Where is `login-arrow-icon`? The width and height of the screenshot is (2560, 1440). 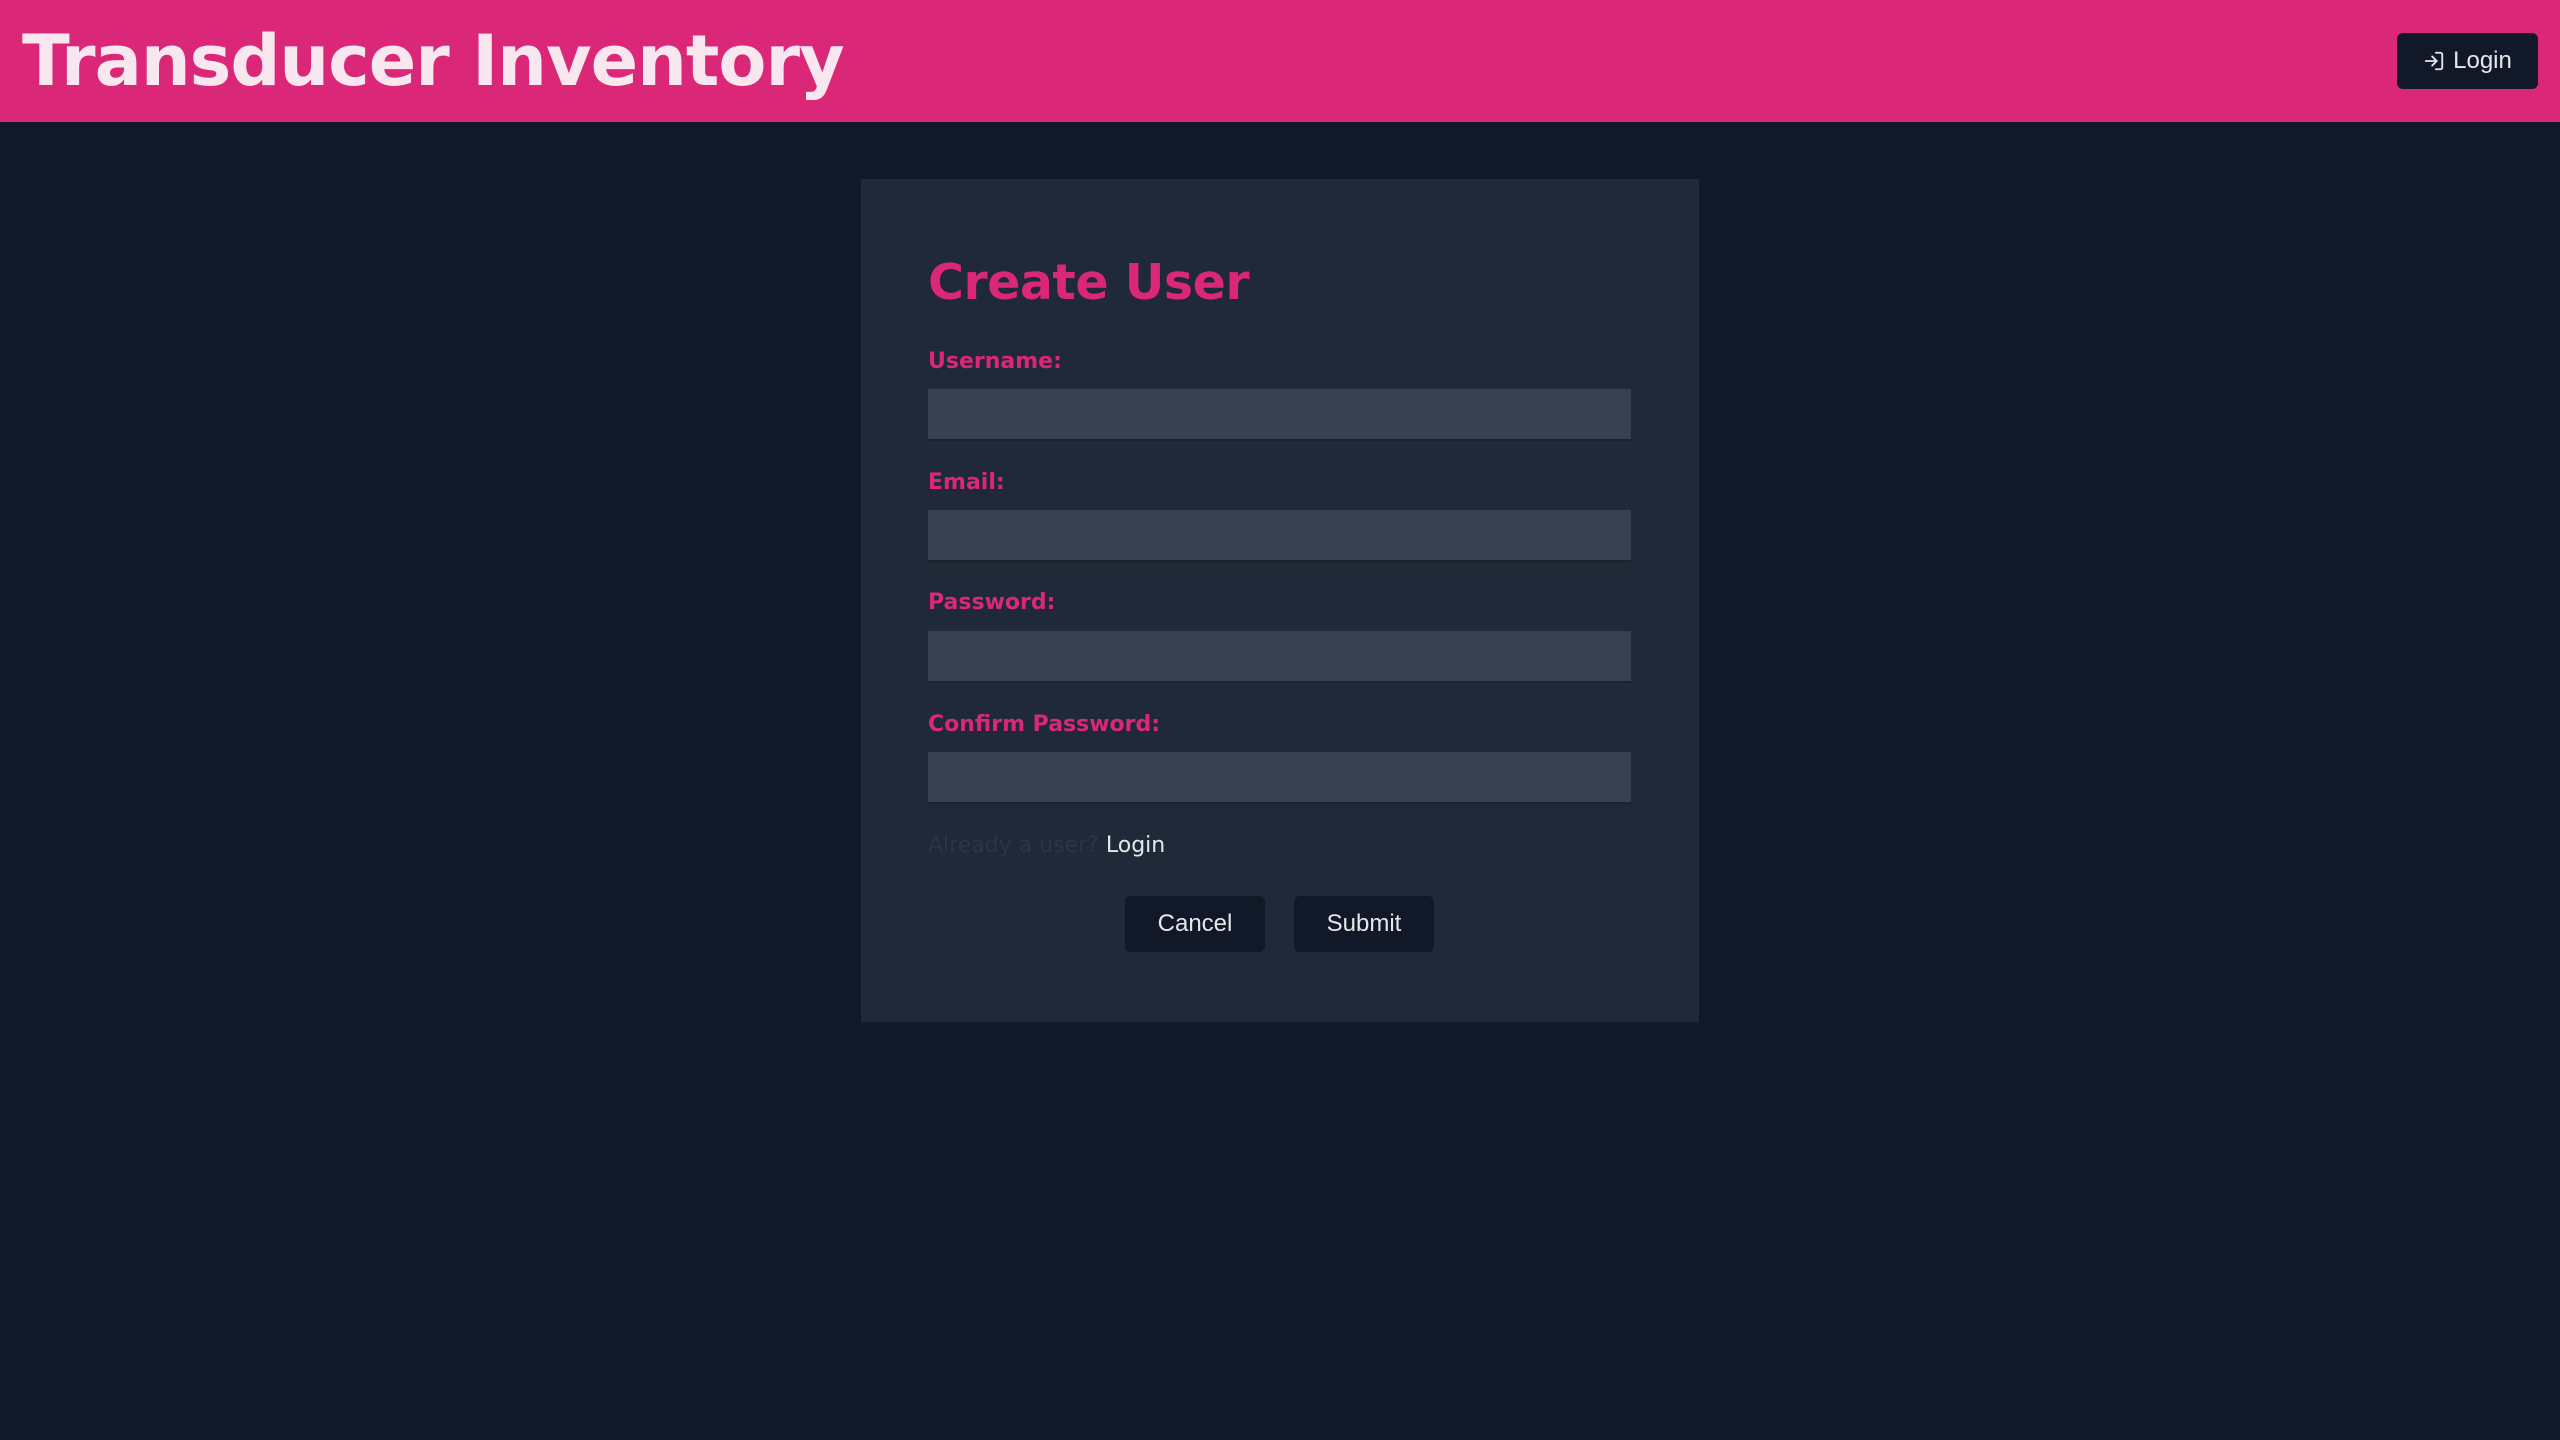 login-arrow-icon is located at coordinates (2434, 61).